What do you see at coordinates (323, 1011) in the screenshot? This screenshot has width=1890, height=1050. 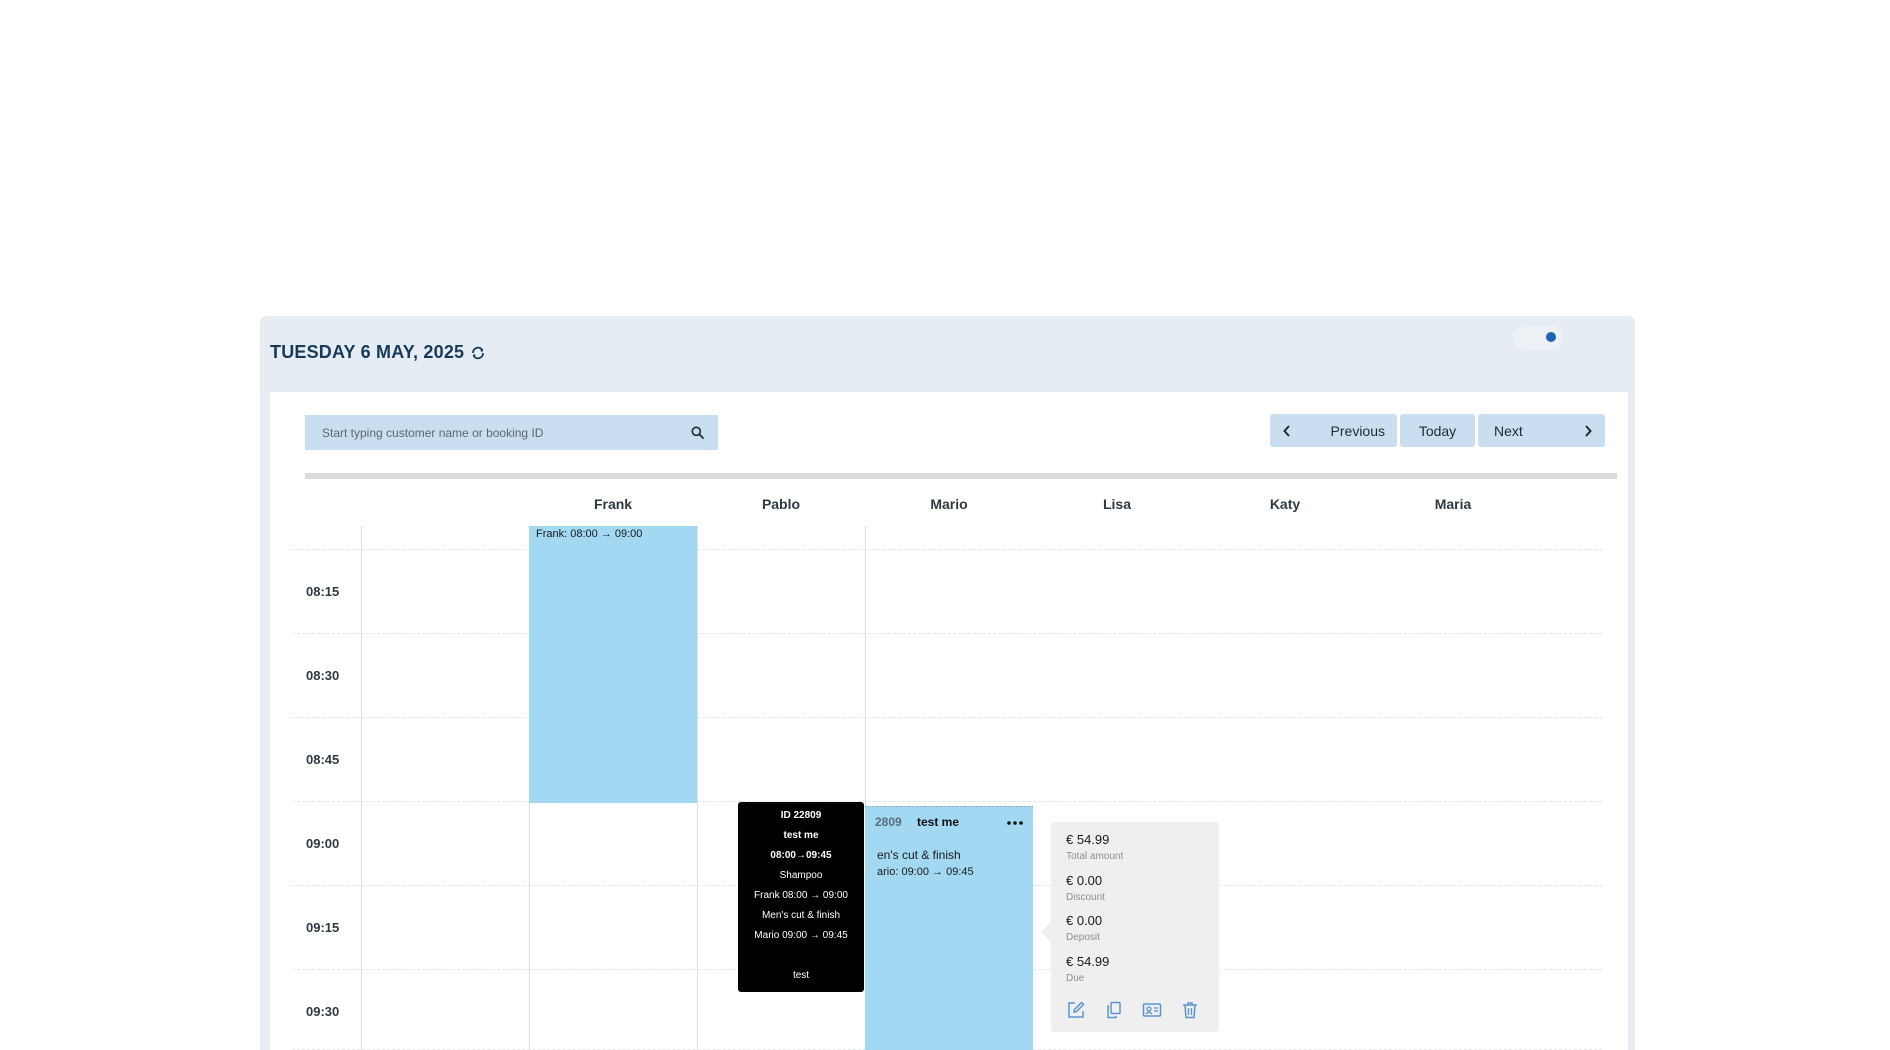 I see `time-label: 09:30` at bounding box center [323, 1011].